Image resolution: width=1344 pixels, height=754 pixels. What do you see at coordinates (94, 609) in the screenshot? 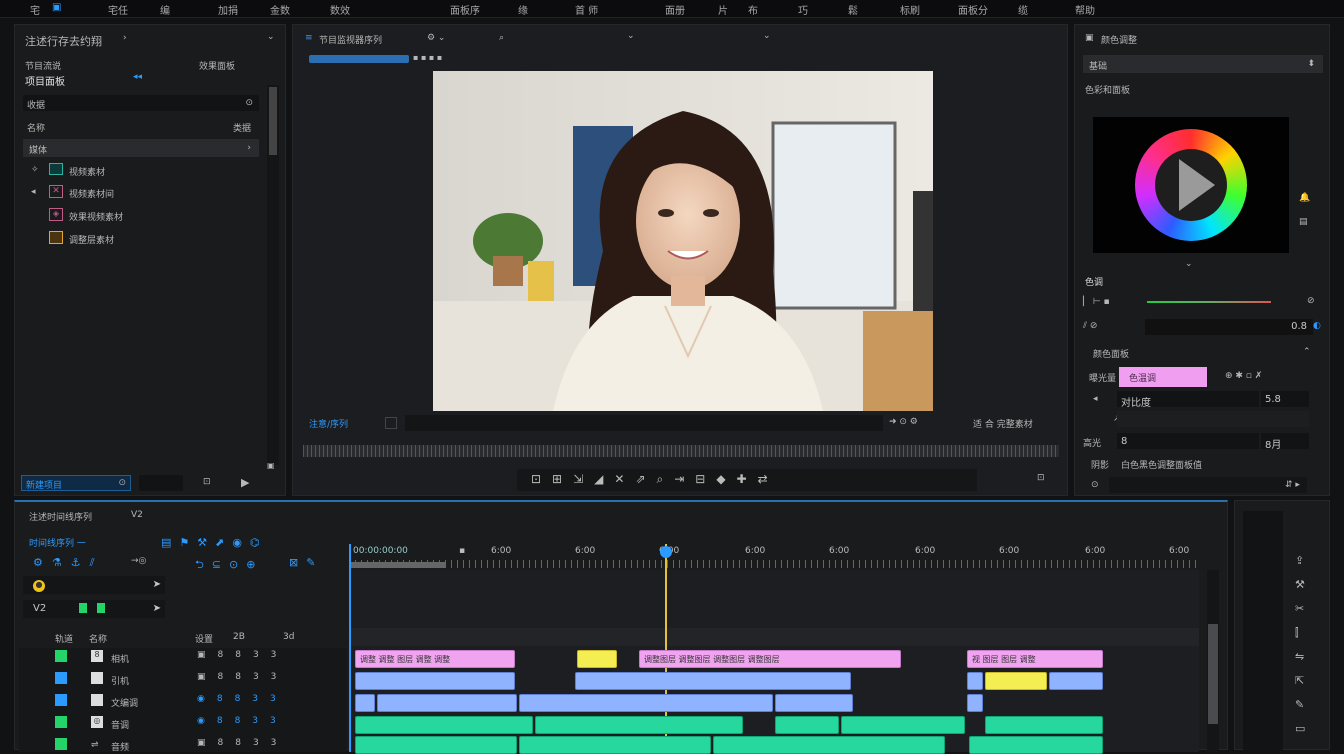
I see `track-v2-header: V2 ➤` at bounding box center [94, 609].